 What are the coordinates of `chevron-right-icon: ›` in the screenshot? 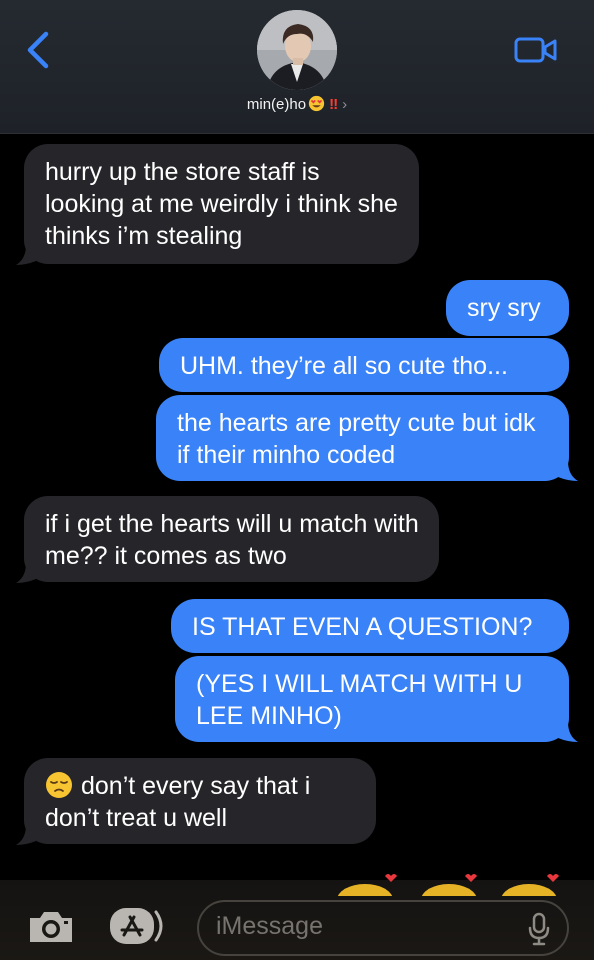 It's located at (345, 104).